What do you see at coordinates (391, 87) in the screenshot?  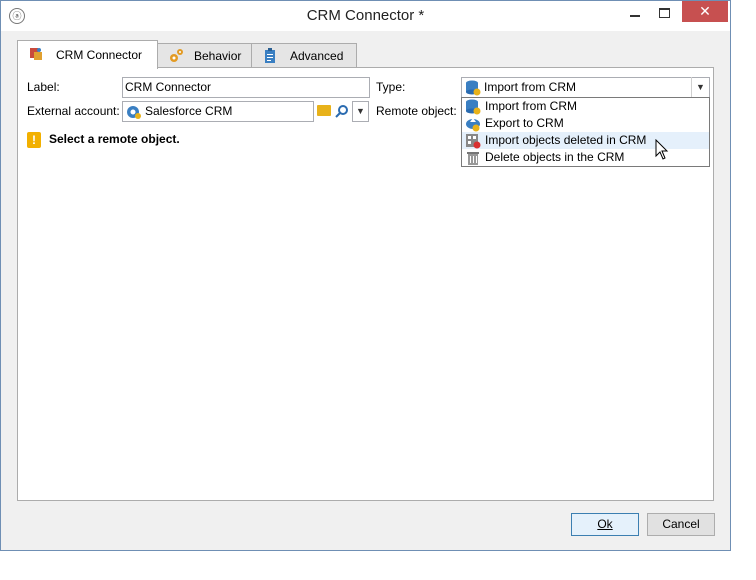 I see `type-caption: Type:` at bounding box center [391, 87].